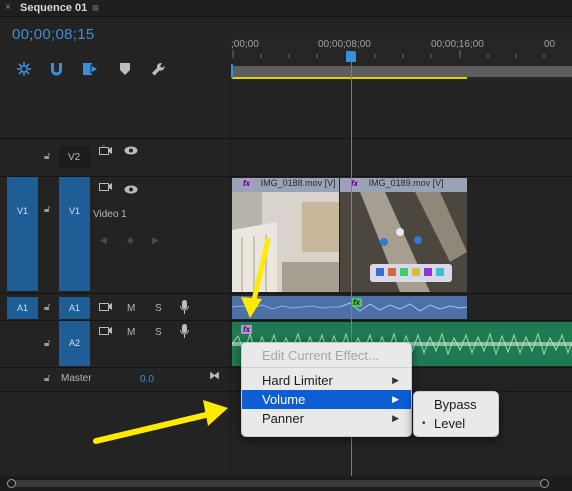 The image size is (572, 491). Describe the element at coordinates (74, 234) in the screenshot. I see `track-target-v1: V1` at that location.